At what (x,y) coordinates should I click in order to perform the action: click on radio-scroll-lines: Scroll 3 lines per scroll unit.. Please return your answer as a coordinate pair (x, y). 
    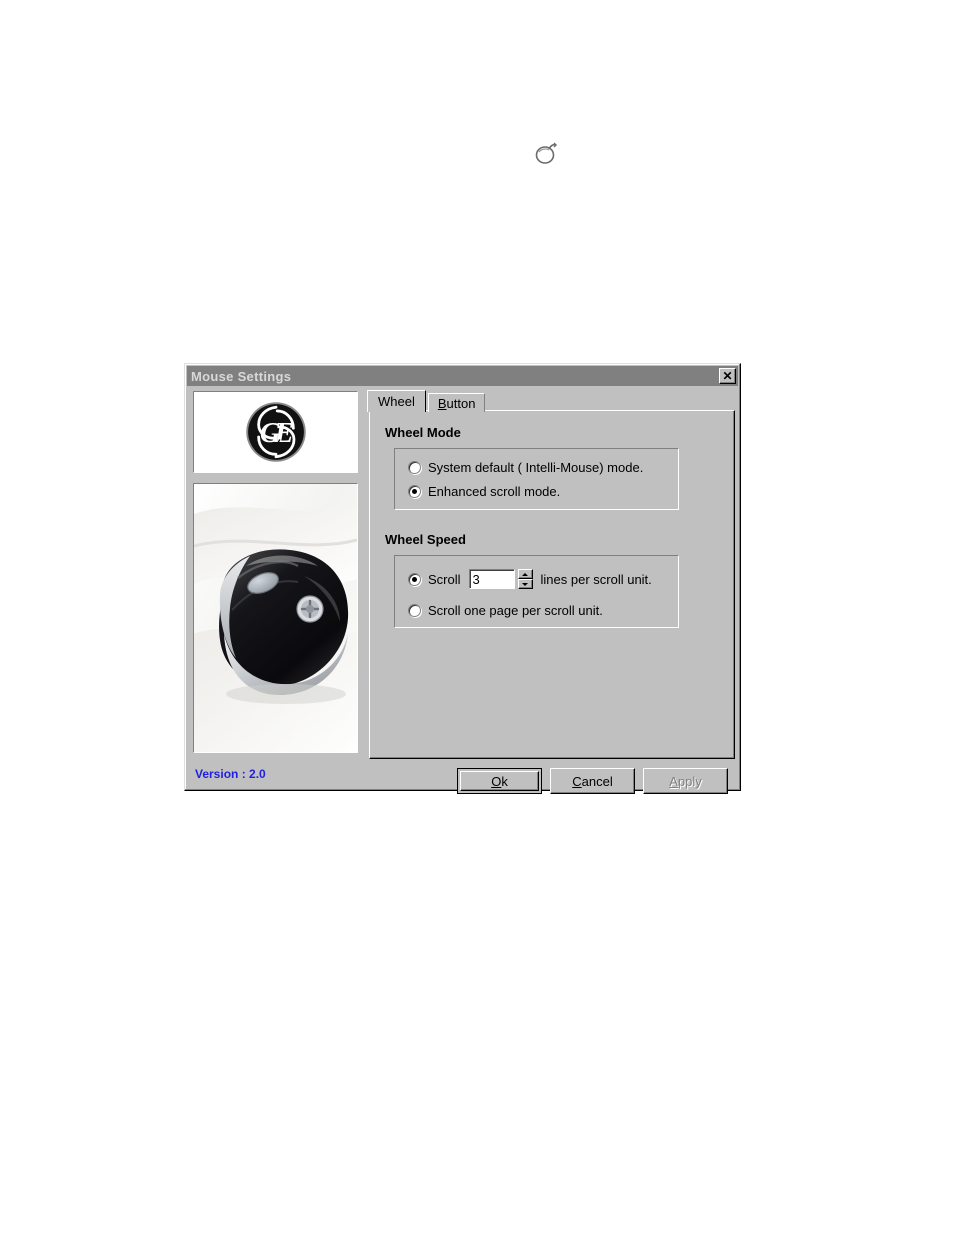
    Looking at the image, I should click on (530, 579).